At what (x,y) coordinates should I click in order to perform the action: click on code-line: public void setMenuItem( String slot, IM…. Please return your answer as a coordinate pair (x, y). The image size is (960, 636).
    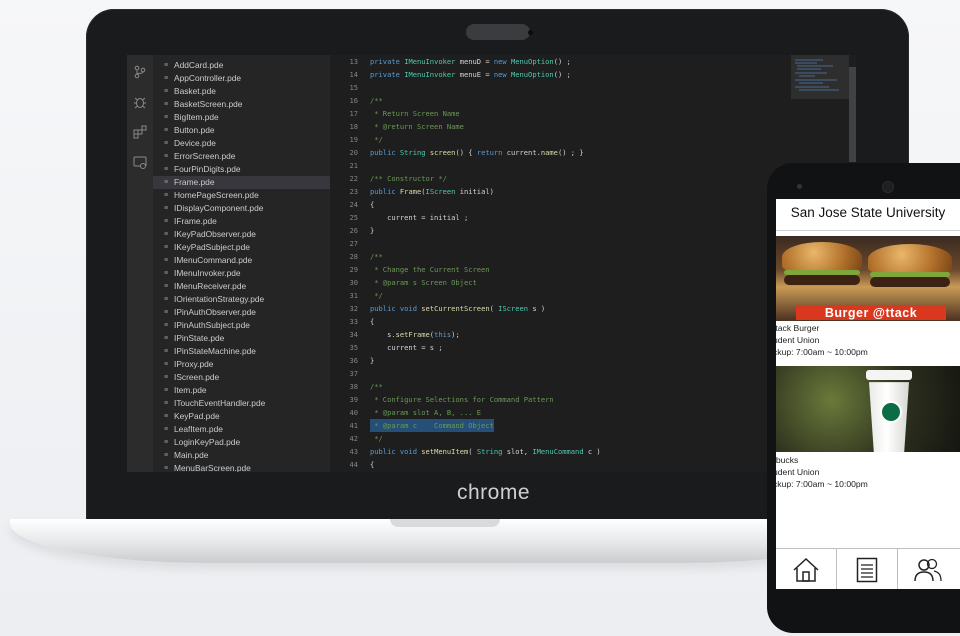
    Looking at the image, I should click on (485, 451).